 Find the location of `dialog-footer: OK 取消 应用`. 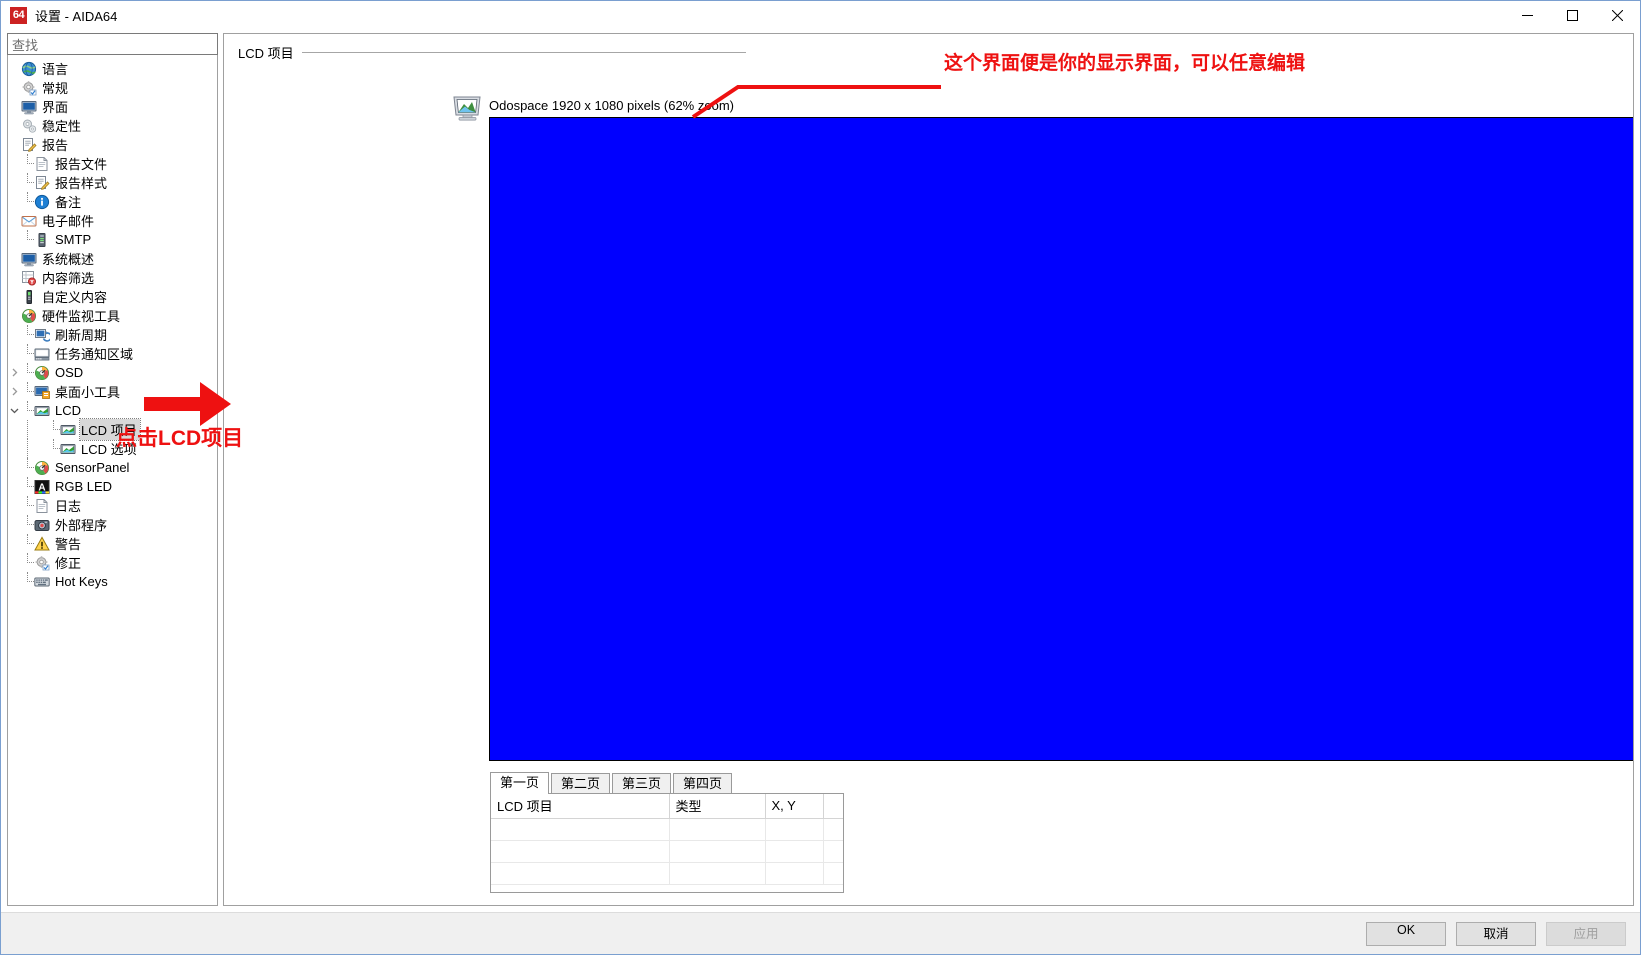

dialog-footer: OK 取消 应用 is located at coordinates (820, 933).